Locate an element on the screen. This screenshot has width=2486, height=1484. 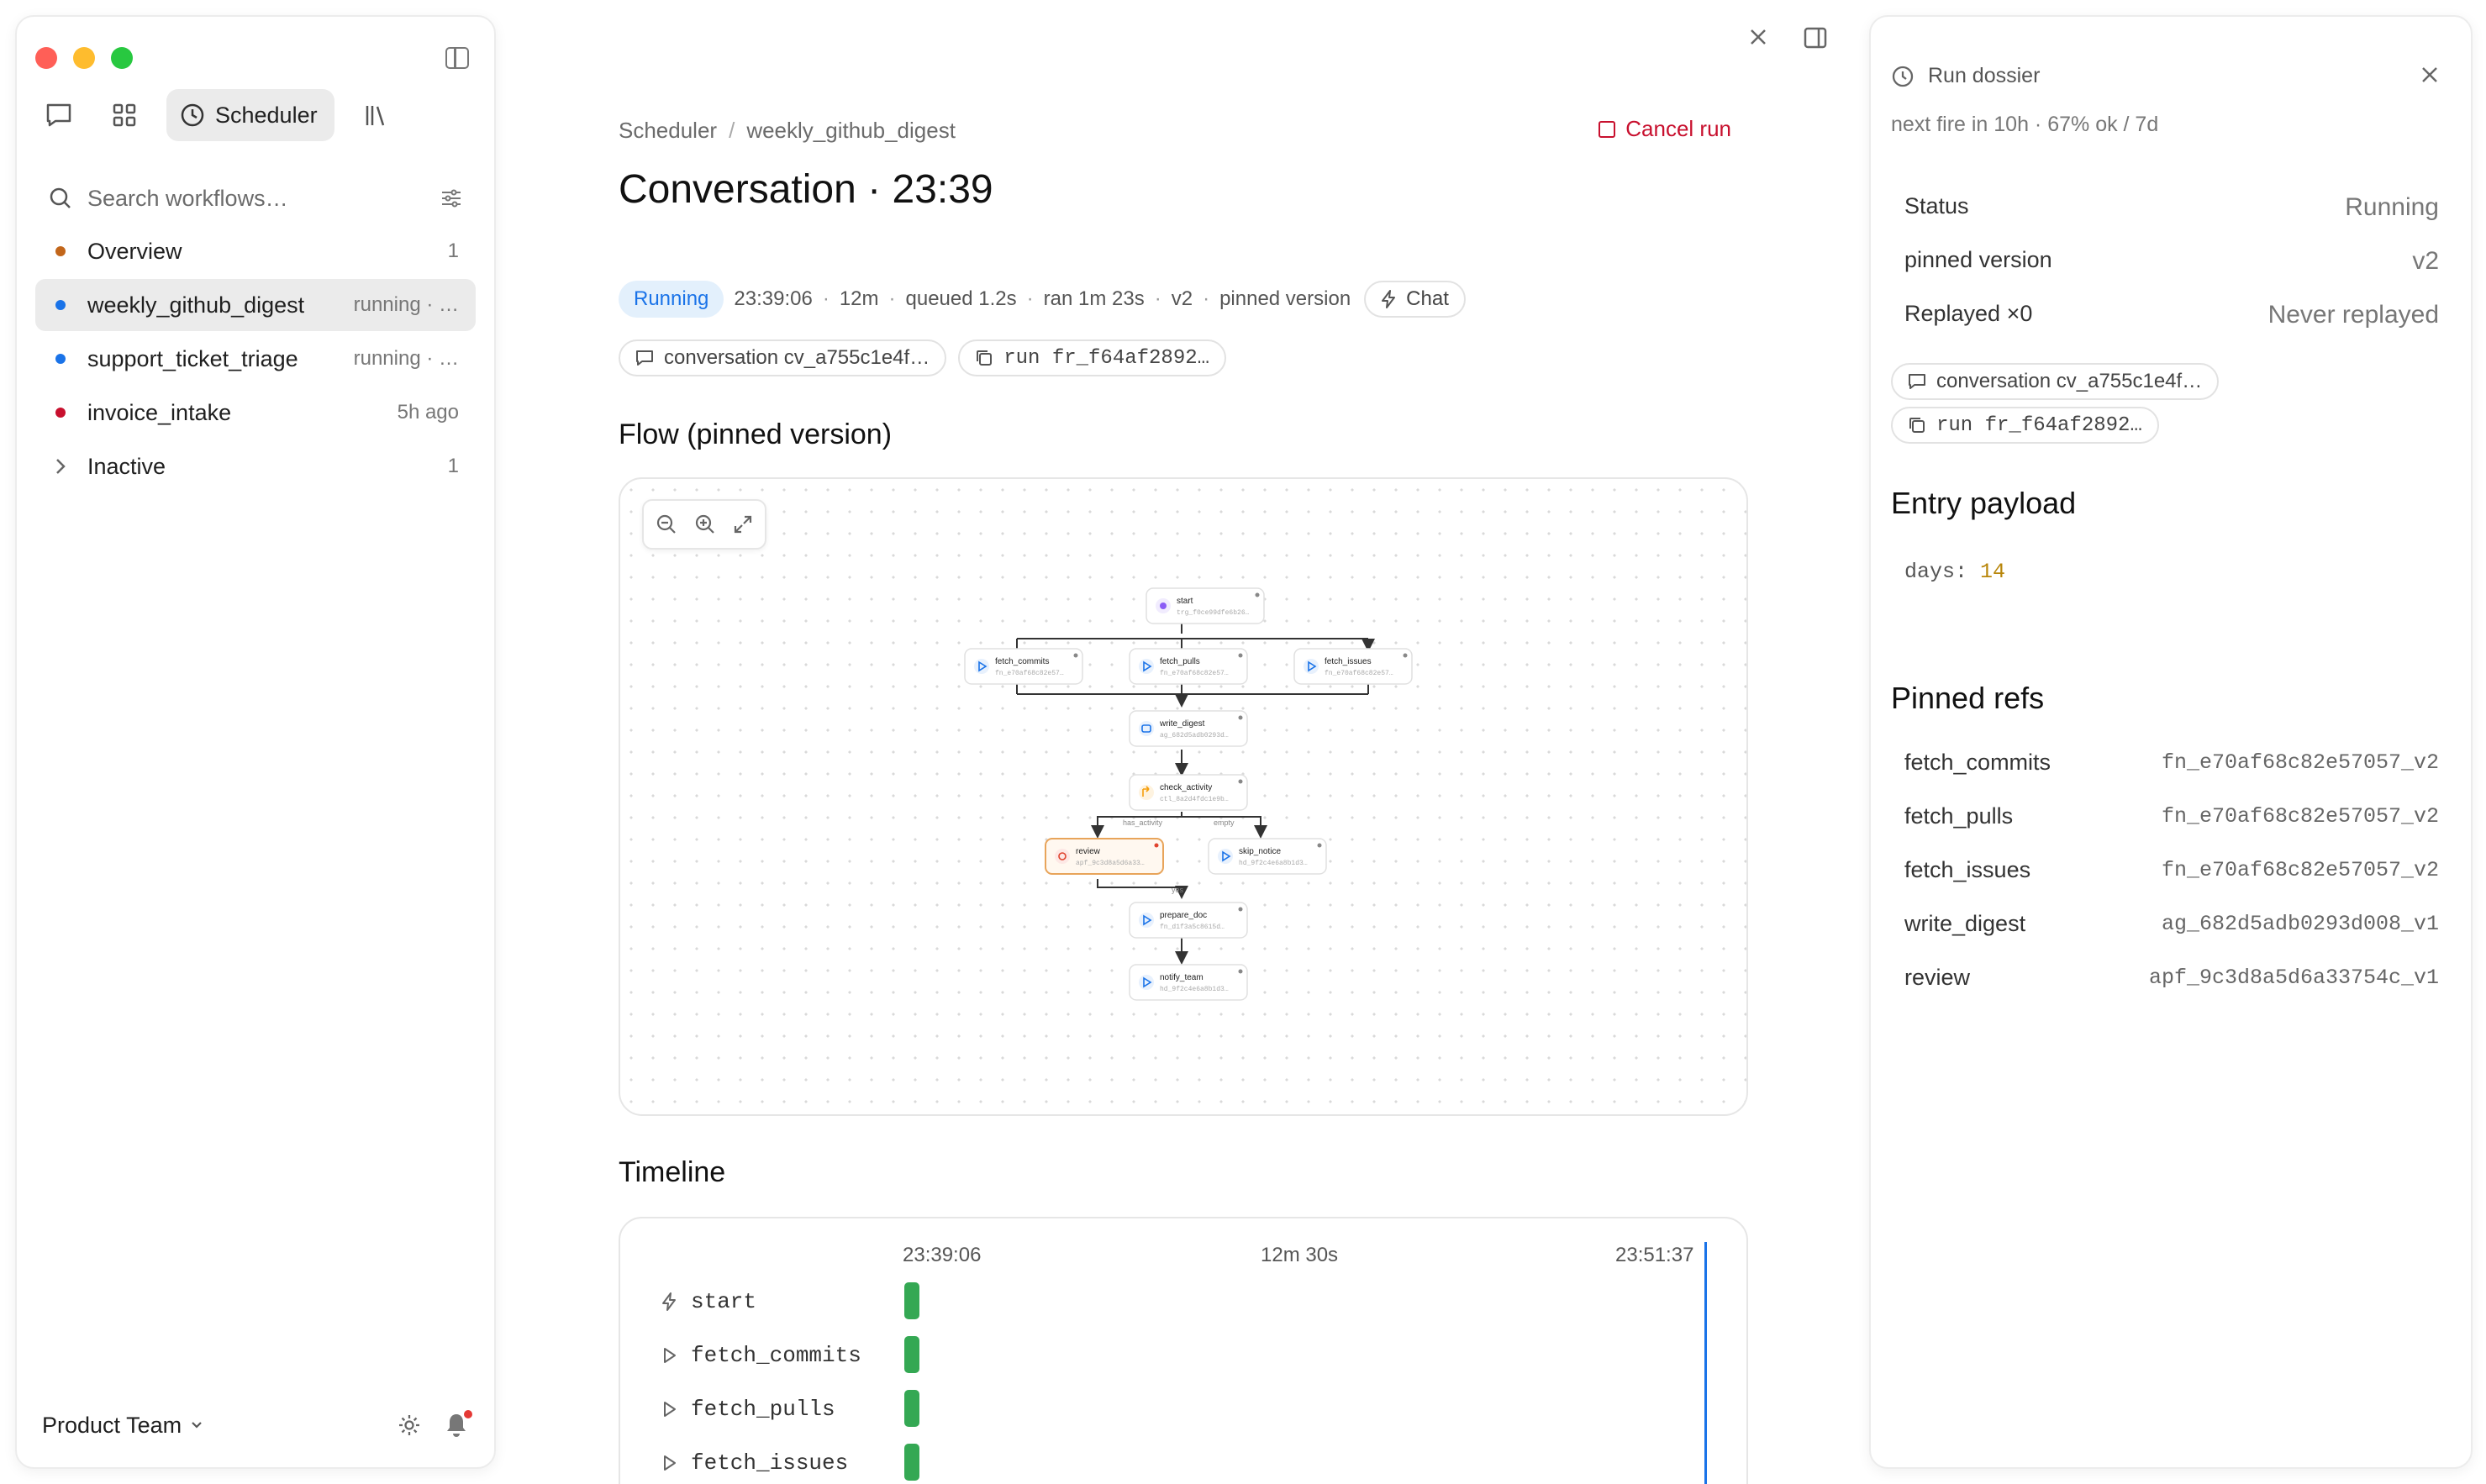
ref-name: fetch_issues is located at coordinates (1967, 869).